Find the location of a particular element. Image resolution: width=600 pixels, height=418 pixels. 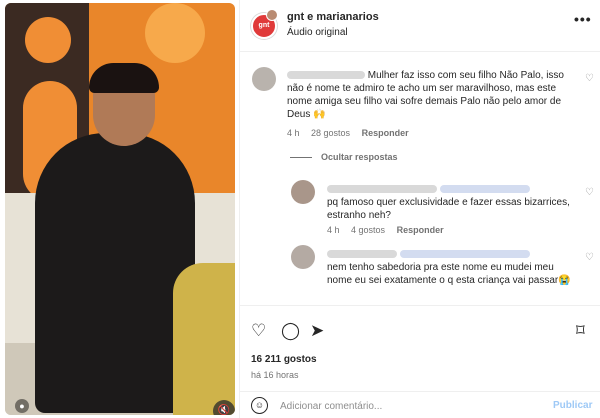

mute-icon: 🔇 is located at coordinates (224, 407).